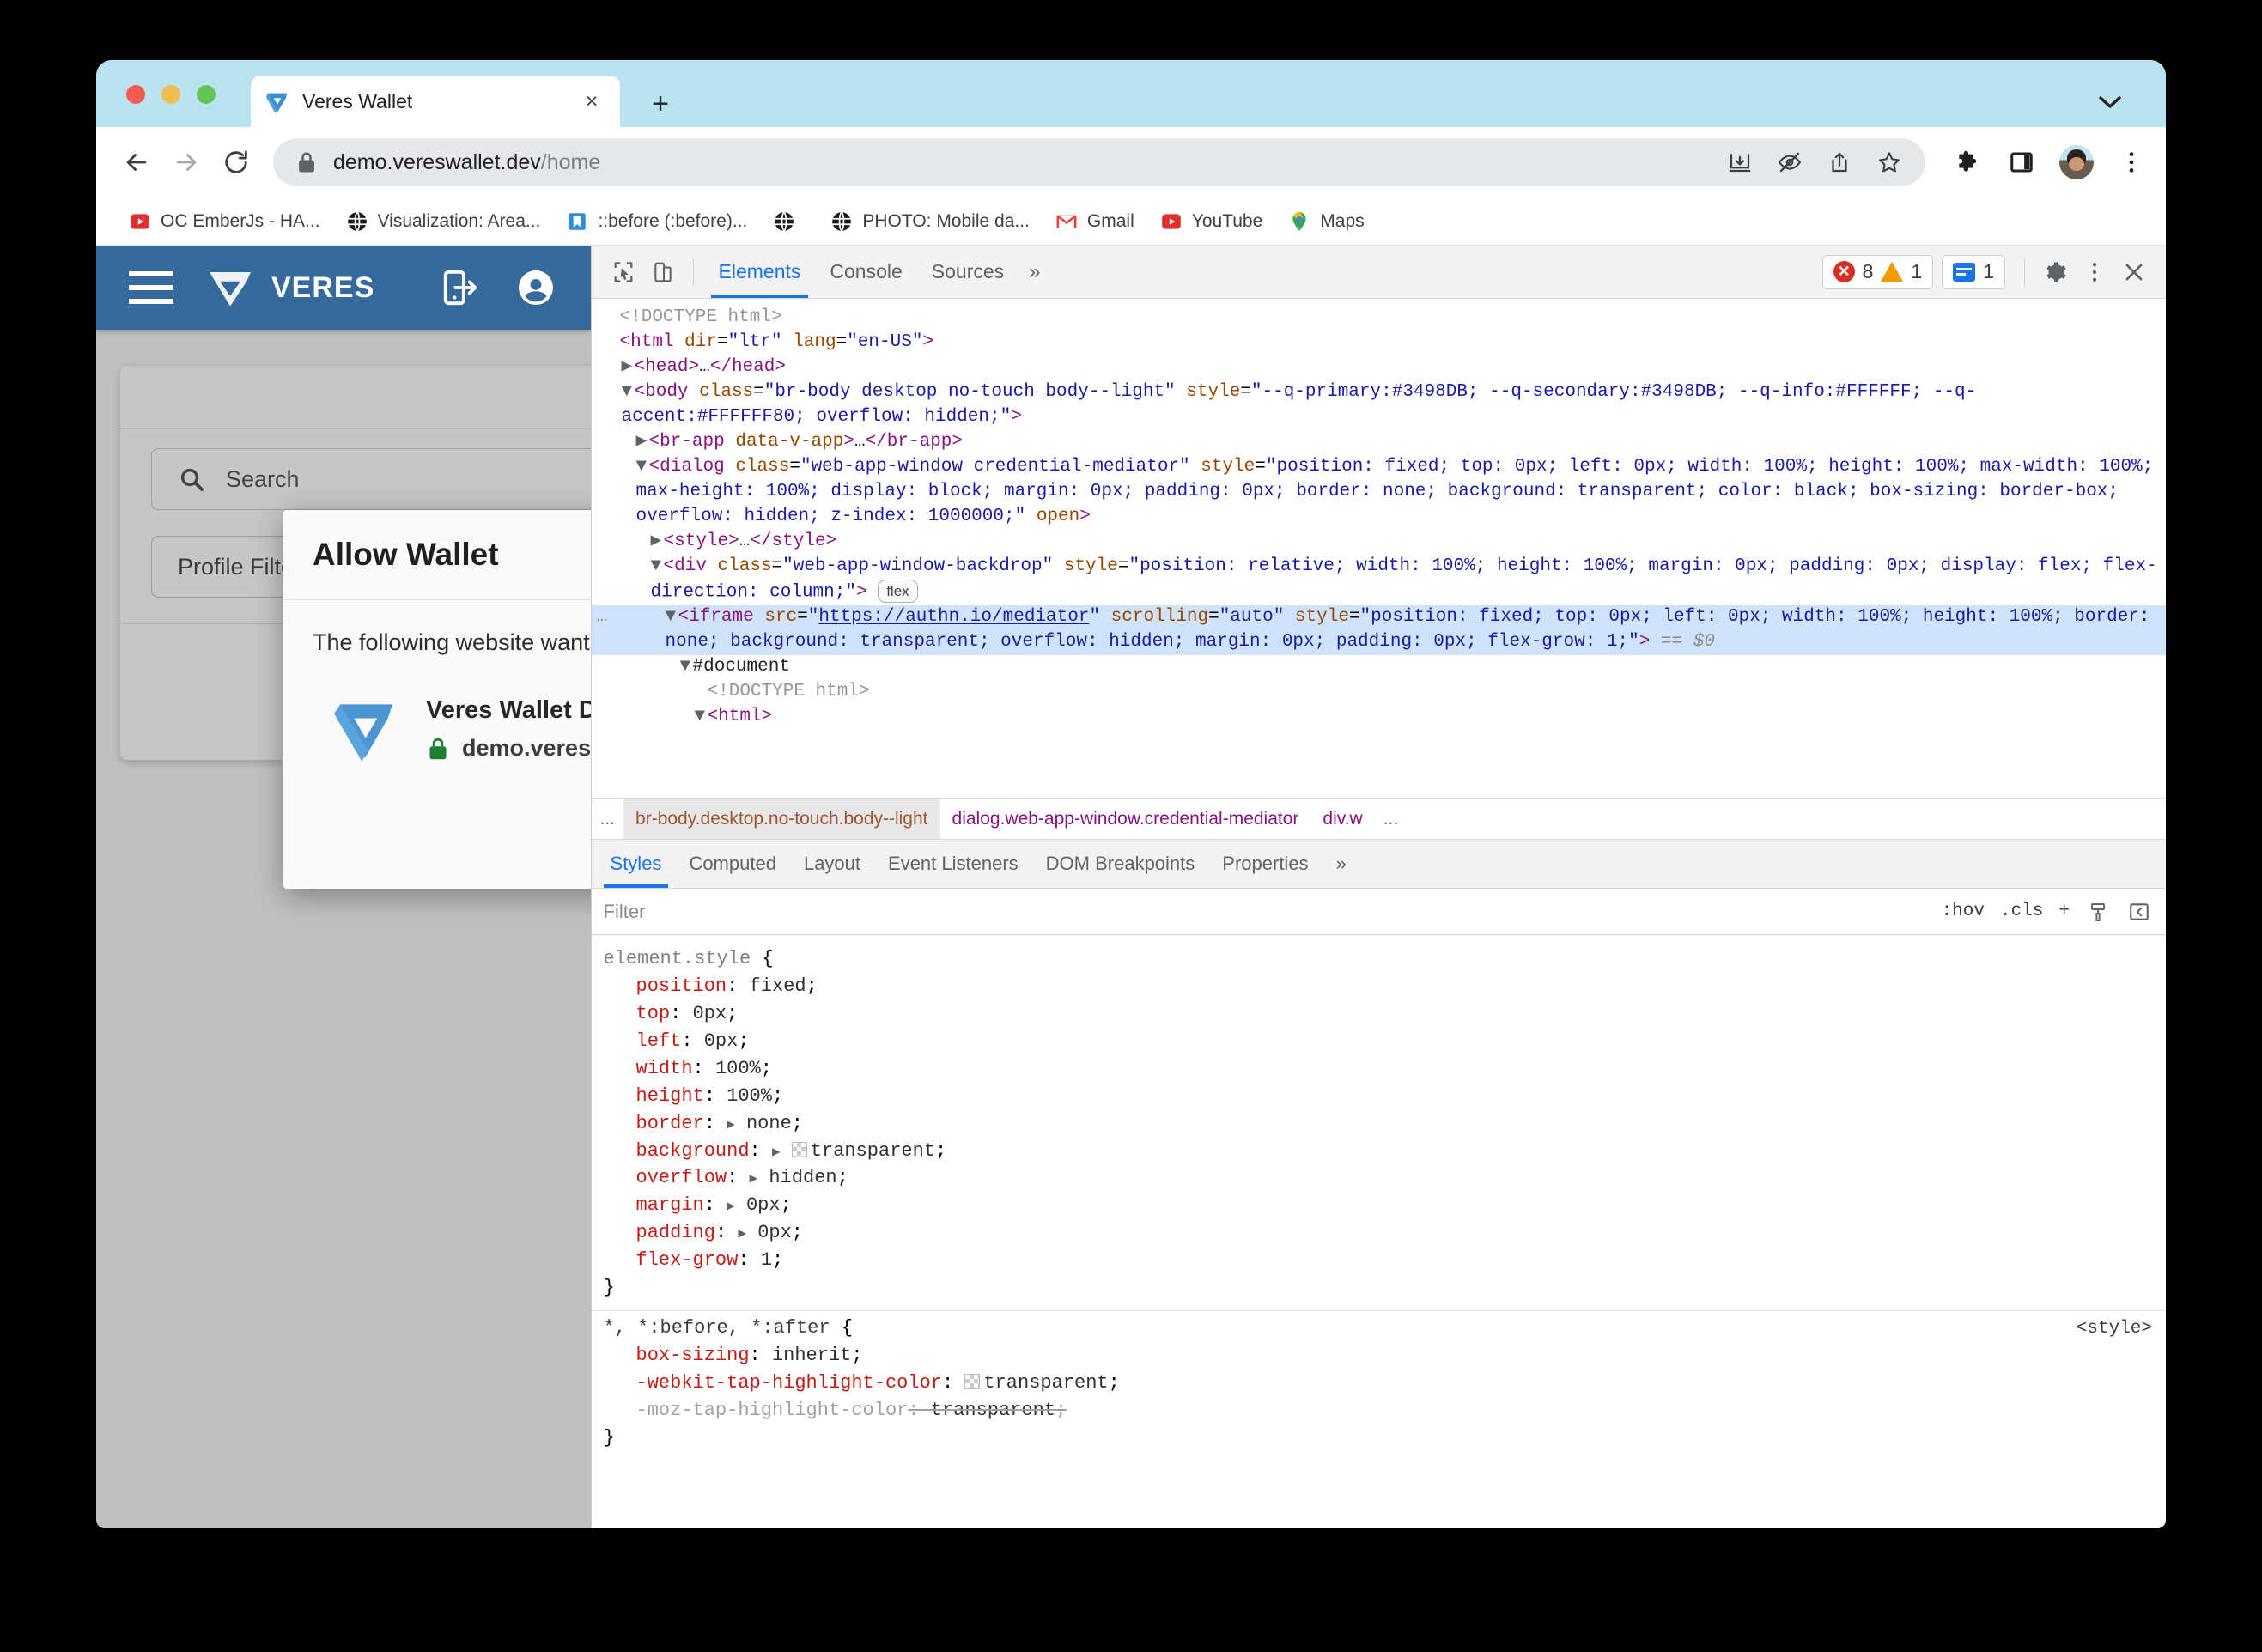  Describe the element at coordinates (677, 1151) in the screenshot. I see `css-property: background` at that location.